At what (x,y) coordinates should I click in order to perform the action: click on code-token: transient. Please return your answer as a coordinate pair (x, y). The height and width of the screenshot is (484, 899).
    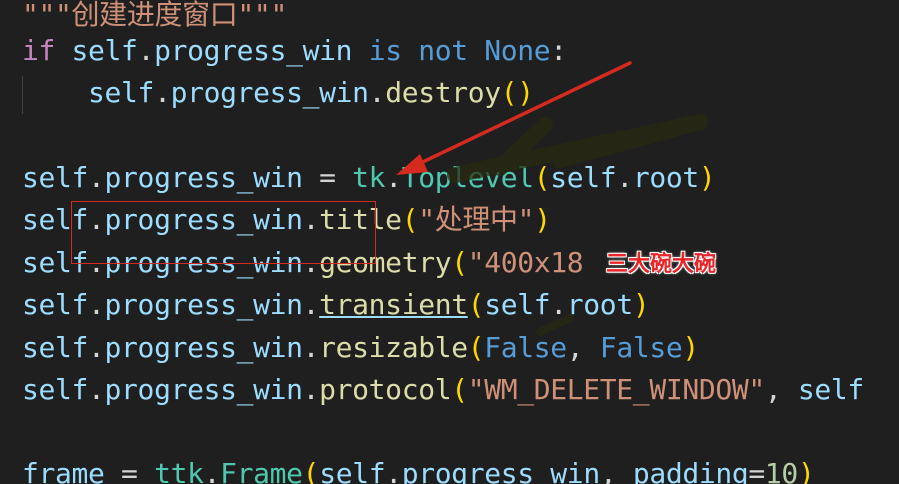
    Looking at the image, I should click on (393, 304).